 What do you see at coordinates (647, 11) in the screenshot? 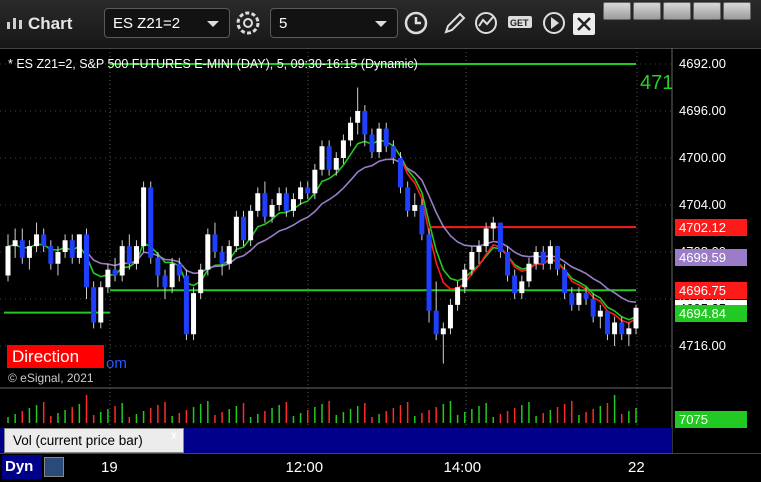
I see `restore-icon` at bounding box center [647, 11].